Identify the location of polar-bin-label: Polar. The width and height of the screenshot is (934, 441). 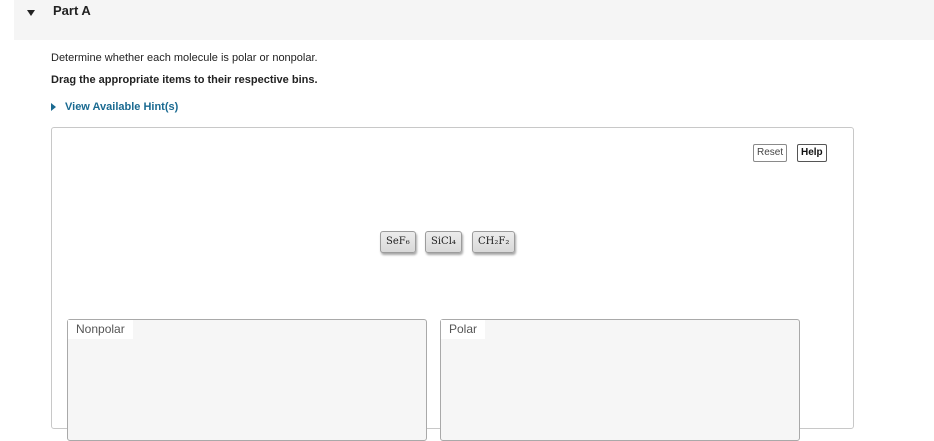
(463, 329).